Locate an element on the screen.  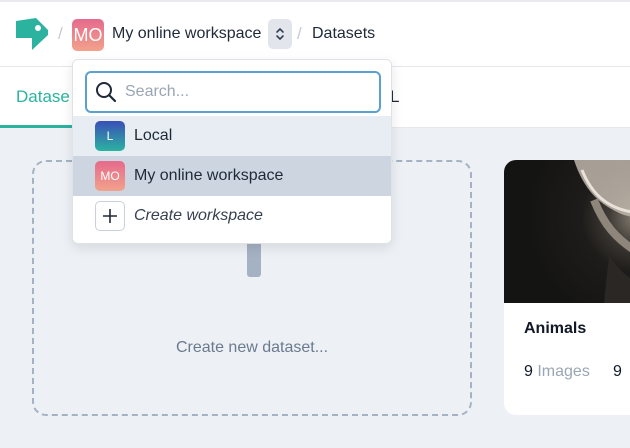
create-workspace-option: Create workspace is located at coordinates (232, 216).